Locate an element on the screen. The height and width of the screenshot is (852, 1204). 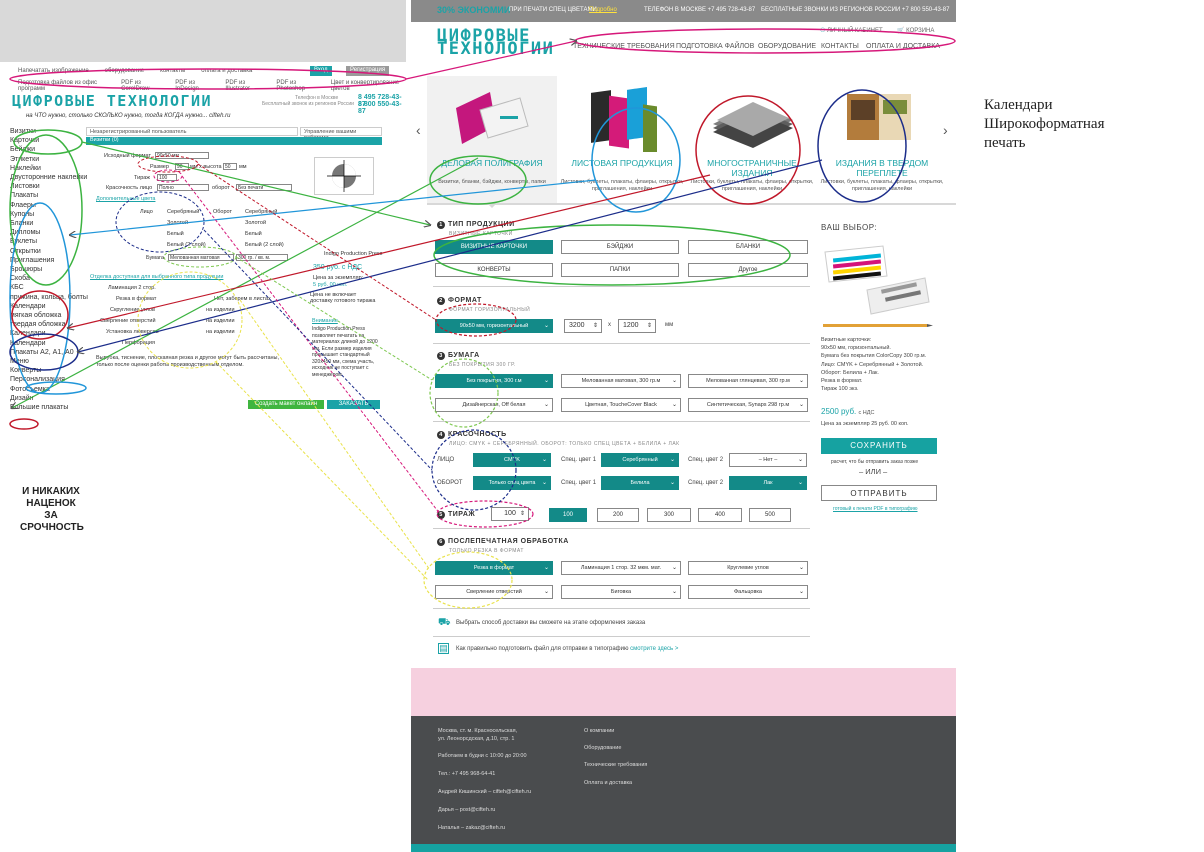
old-extra-colors-link: Дополнительные цвета is located at coordinates (125, 199).